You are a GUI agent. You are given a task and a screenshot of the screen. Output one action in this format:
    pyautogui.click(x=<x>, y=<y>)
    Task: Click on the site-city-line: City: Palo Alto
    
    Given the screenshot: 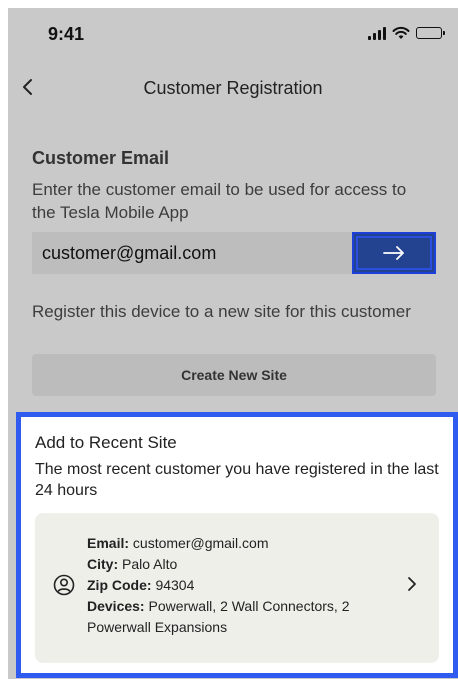 What is the action you would take?
    pyautogui.click(x=237, y=564)
    